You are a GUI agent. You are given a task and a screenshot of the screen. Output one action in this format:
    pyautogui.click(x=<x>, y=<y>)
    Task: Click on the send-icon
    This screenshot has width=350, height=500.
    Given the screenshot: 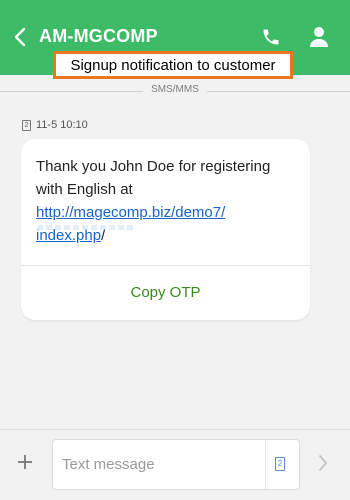 What is the action you would take?
    pyautogui.click(x=323, y=463)
    